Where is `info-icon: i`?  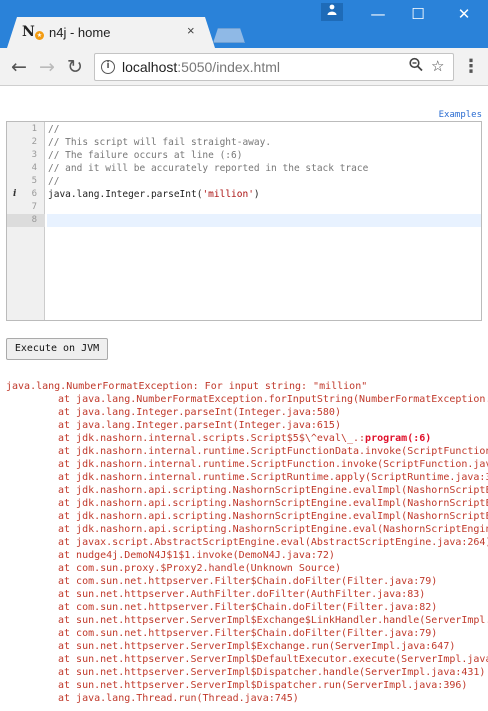
info-icon: i is located at coordinates (108, 67).